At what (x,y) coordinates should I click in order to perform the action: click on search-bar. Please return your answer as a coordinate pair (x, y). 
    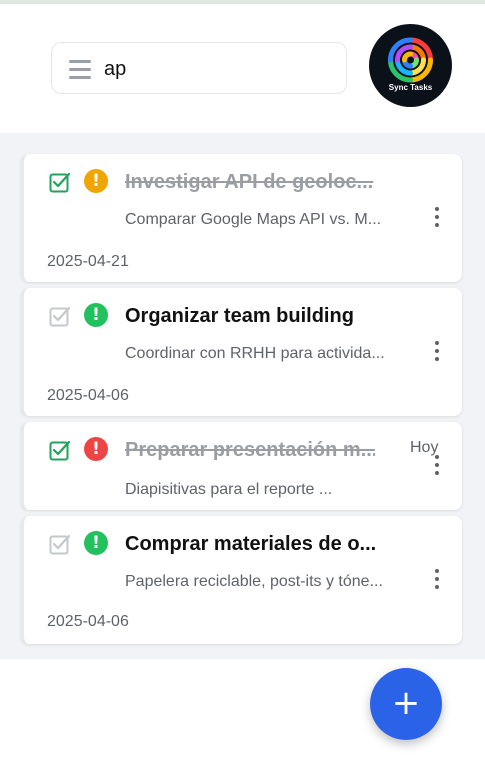
    Looking at the image, I should click on (199, 68).